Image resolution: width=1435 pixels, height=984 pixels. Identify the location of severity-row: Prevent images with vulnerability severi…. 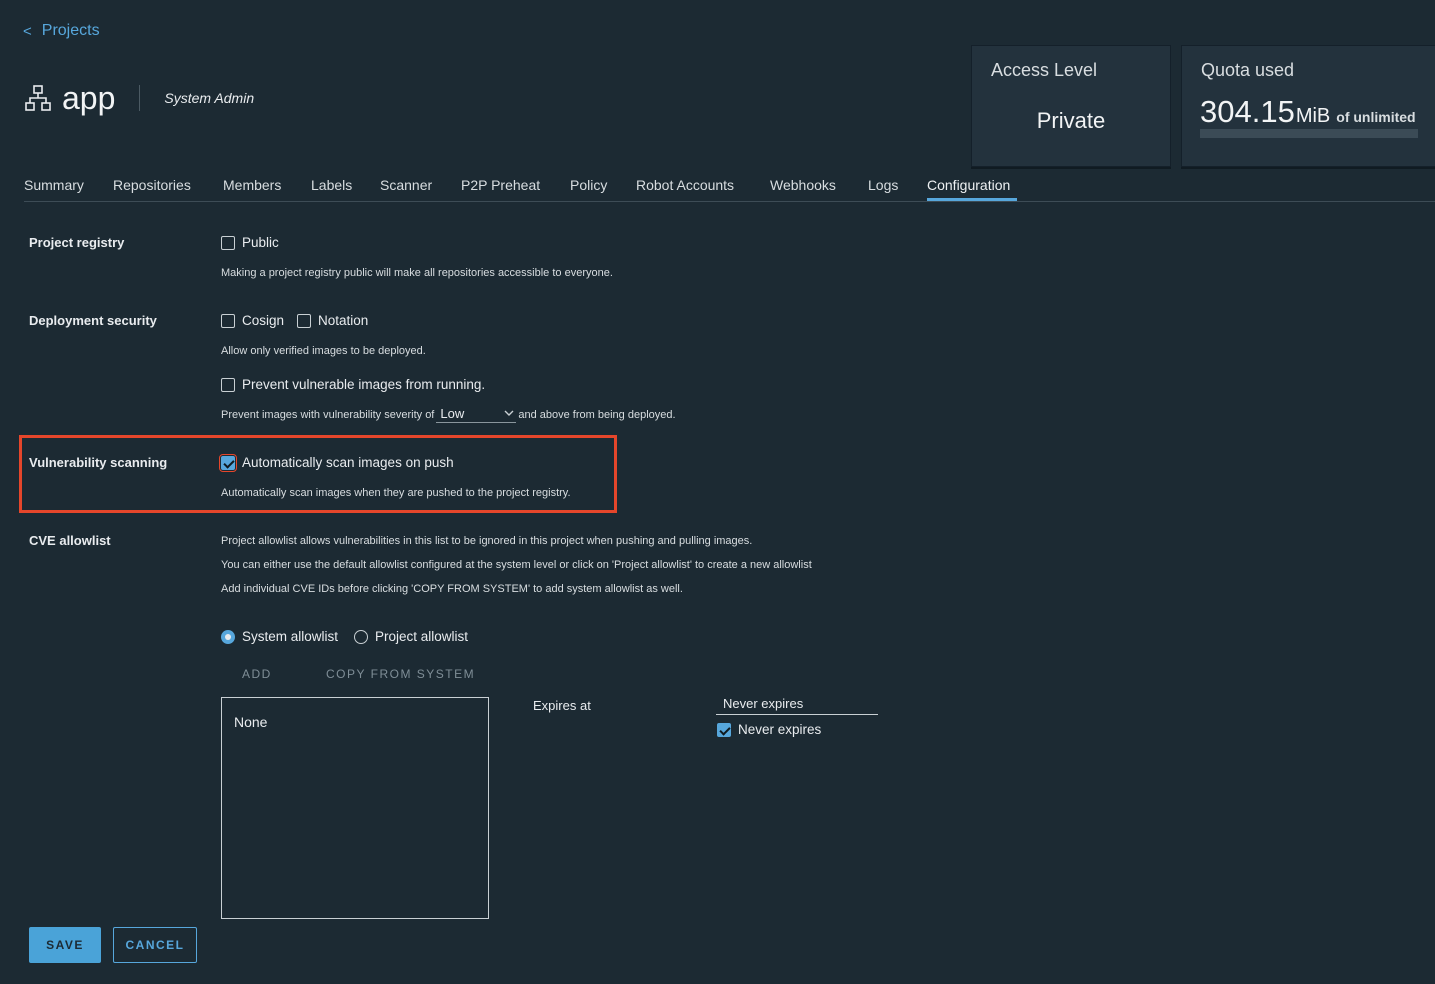
(448, 414).